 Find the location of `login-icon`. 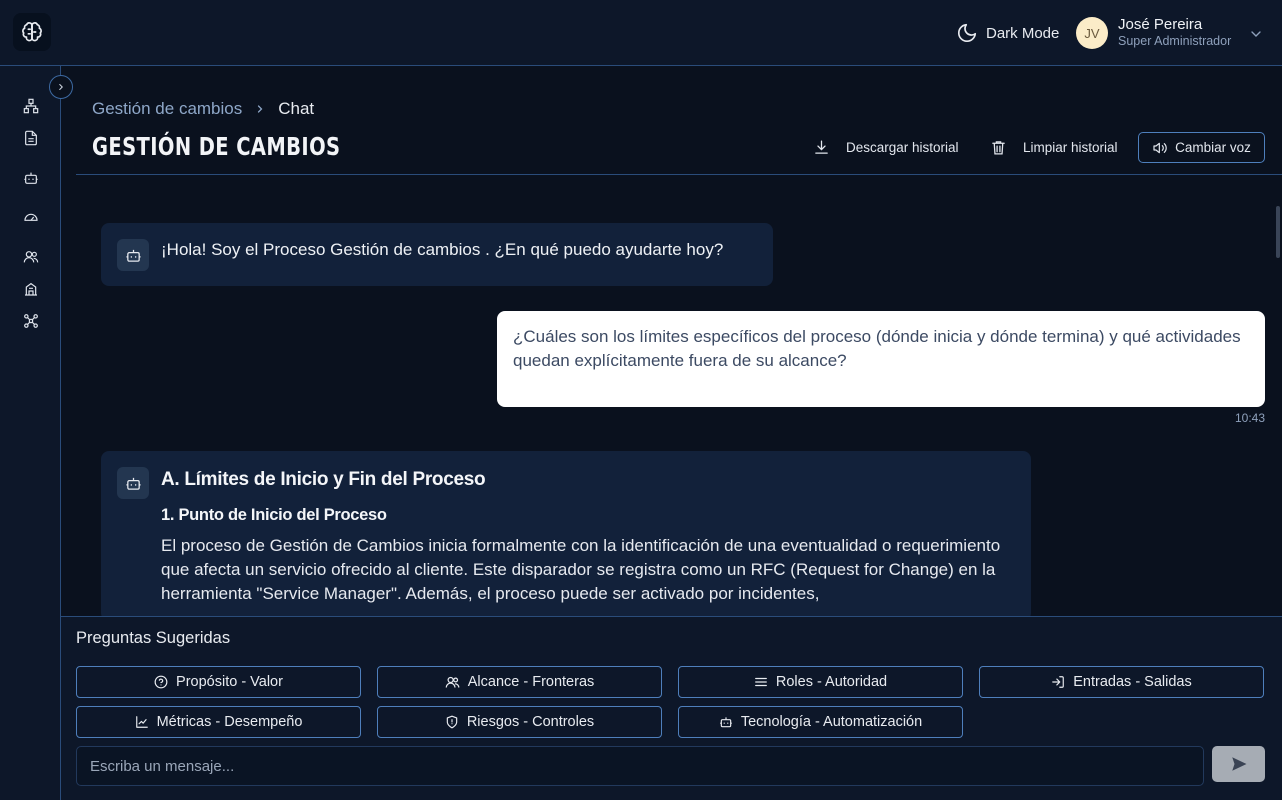

login-icon is located at coordinates (1058, 682).